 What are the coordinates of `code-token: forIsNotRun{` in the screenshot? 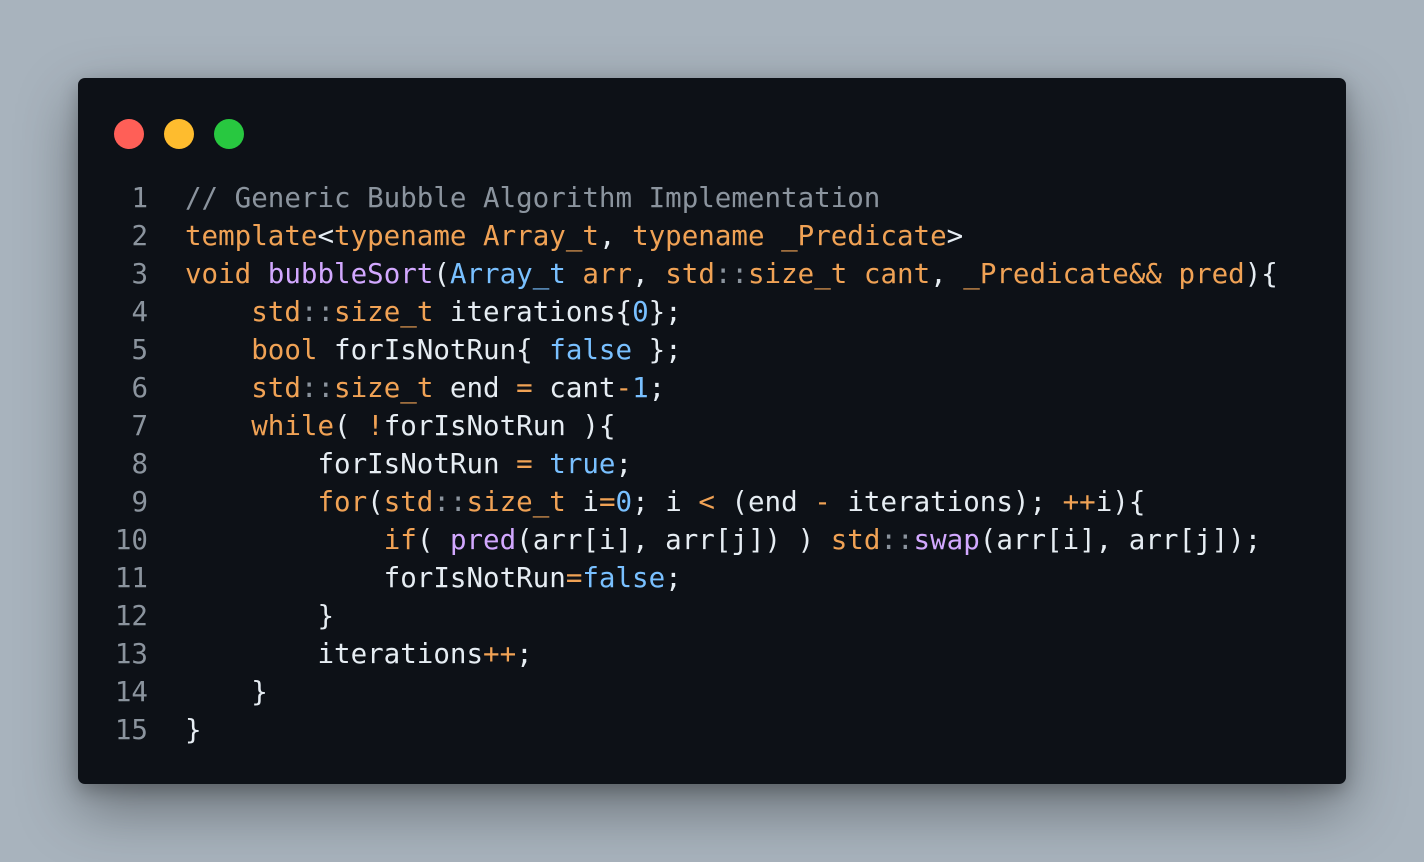 It's located at (433, 350).